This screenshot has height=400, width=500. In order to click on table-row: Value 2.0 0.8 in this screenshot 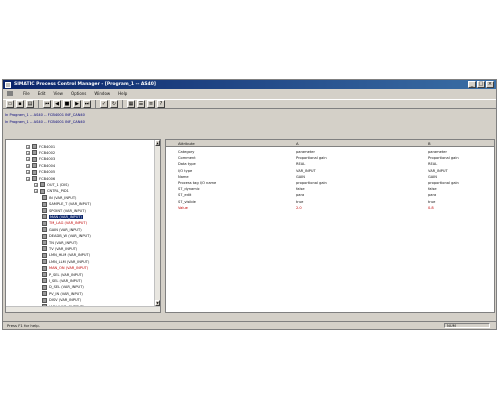, I will do `click(330, 208)`.